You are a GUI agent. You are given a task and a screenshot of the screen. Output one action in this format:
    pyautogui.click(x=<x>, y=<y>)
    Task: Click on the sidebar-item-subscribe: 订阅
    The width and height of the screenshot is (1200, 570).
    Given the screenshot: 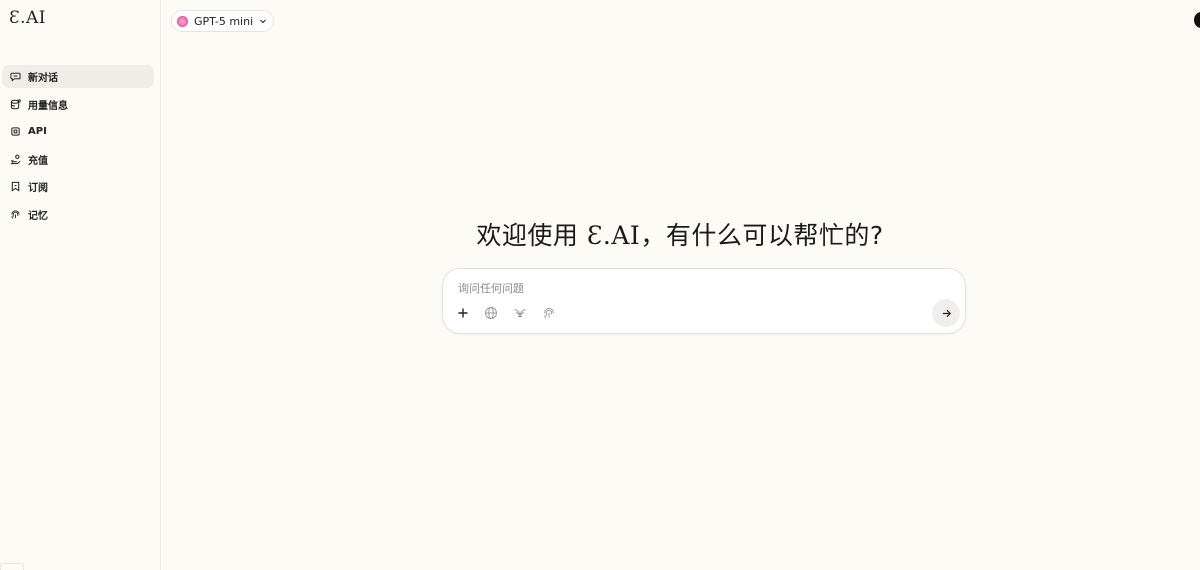 What is the action you would take?
    pyautogui.click(x=78, y=186)
    